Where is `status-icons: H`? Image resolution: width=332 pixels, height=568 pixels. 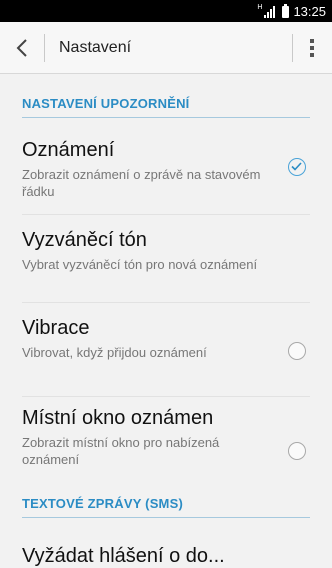
status-icons: H is located at coordinates (273, 11).